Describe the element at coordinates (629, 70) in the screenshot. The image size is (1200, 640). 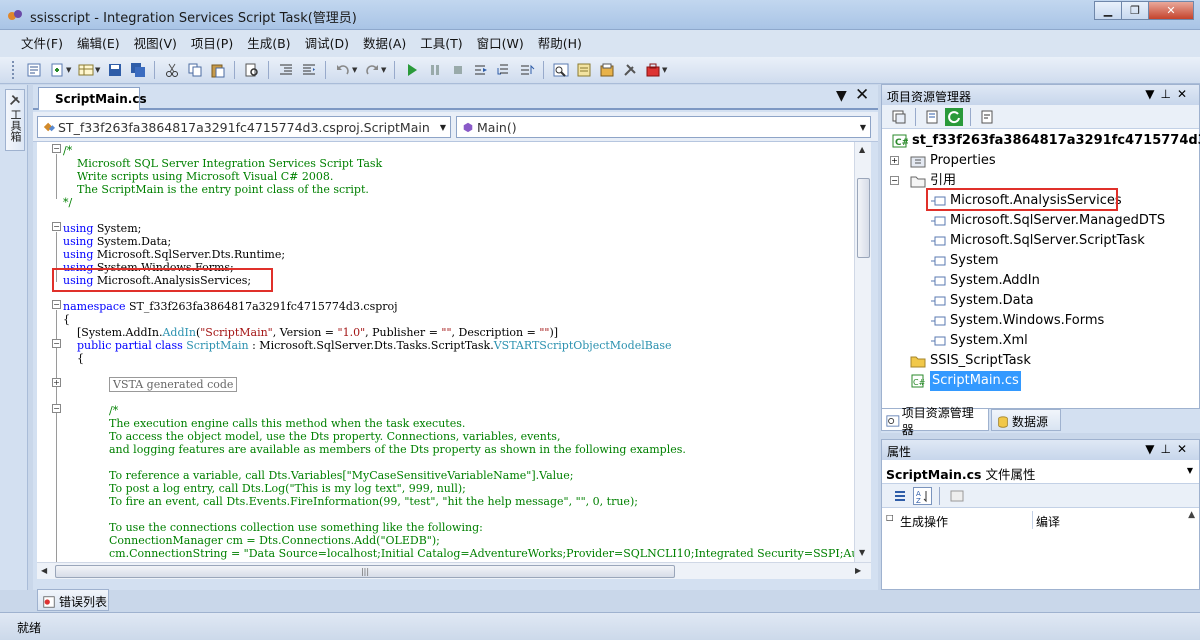
I see `tools-icon` at that location.